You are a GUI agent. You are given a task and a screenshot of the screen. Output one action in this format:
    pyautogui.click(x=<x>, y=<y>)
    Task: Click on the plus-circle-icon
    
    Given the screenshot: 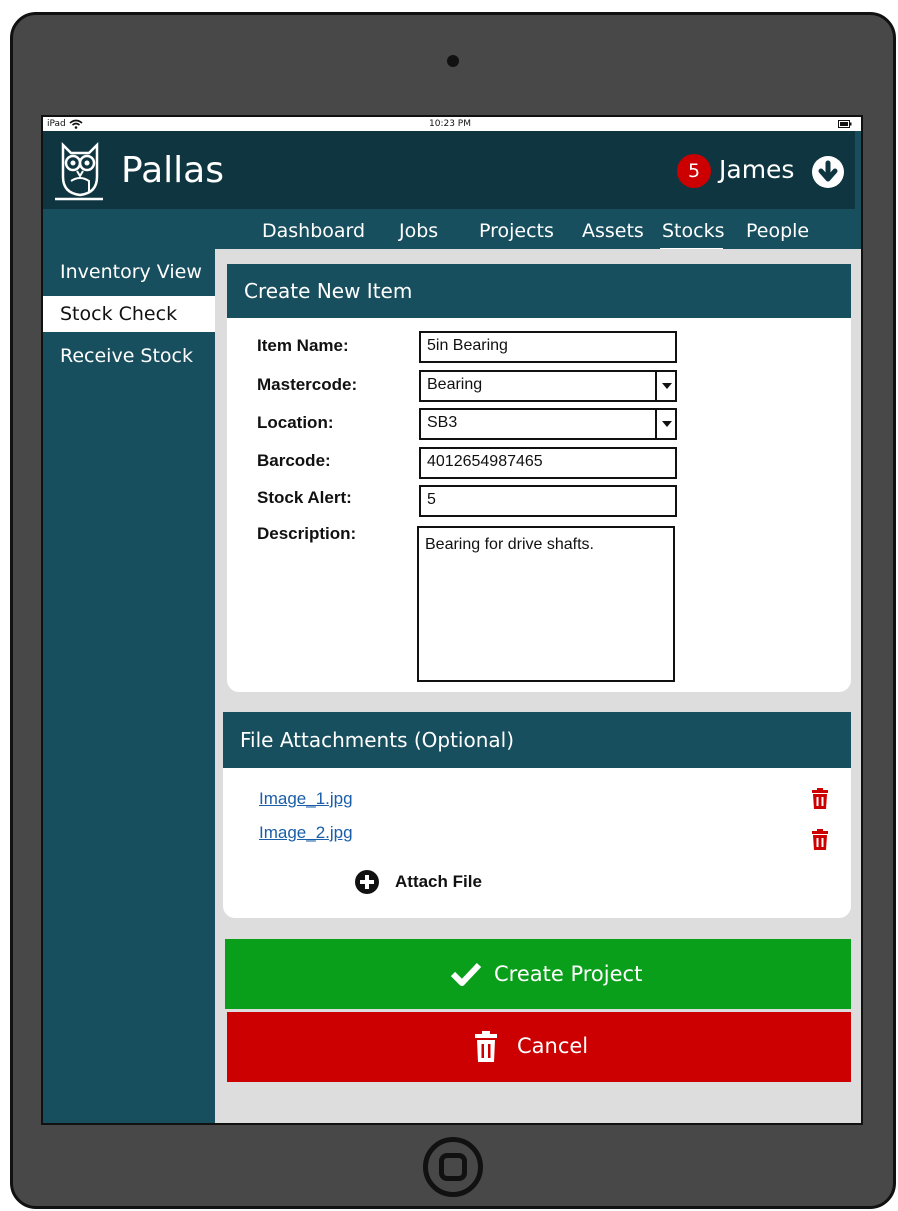 What is the action you would take?
    pyautogui.click(x=367, y=882)
    